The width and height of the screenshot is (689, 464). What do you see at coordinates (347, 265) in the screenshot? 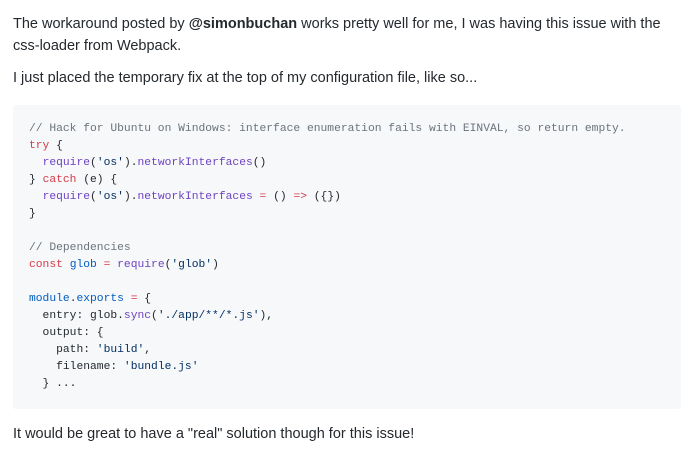
I see `code-line: const glob = require('glob')` at bounding box center [347, 265].